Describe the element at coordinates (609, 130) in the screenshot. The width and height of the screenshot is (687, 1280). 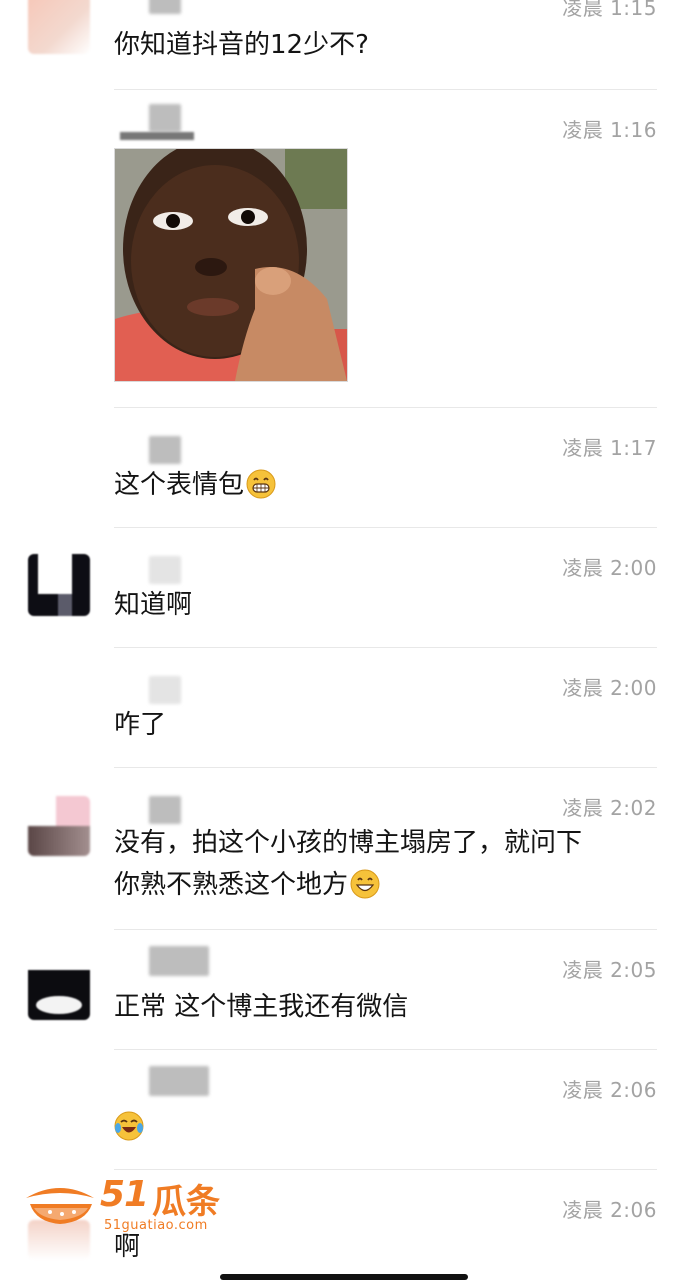
I see `message-time: 凌晨 1:16` at that location.